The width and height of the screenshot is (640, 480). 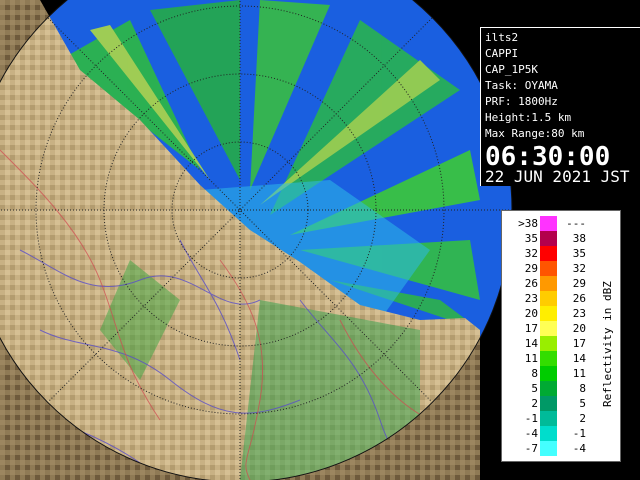 What do you see at coordinates (579, 358) in the screenshot?
I see `legend-upper-bound: 14` at bounding box center [579, 358].